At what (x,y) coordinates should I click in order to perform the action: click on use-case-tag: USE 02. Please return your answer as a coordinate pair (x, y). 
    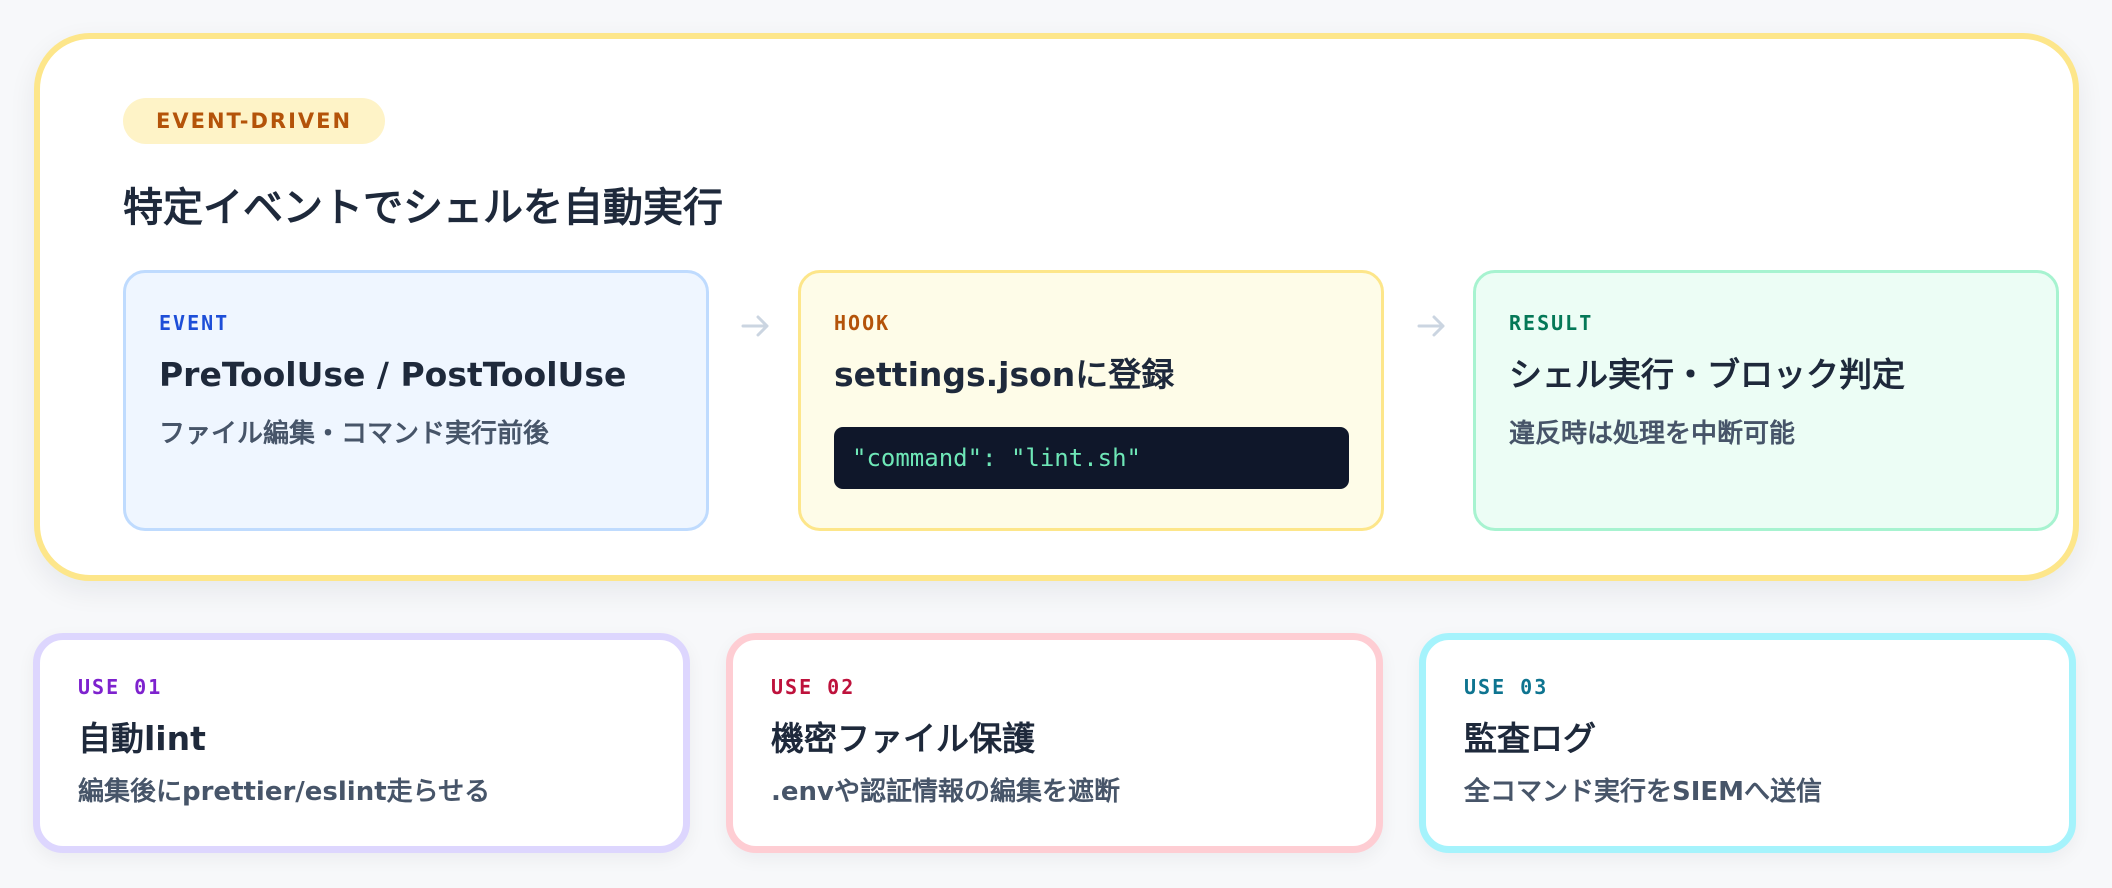
    Looking at the image, I should click on (813, 687).